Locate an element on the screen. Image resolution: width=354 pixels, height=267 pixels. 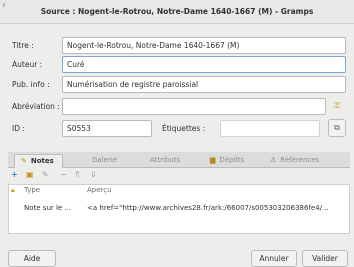
author-label: Auteur : is located at coordinates (27, 64).